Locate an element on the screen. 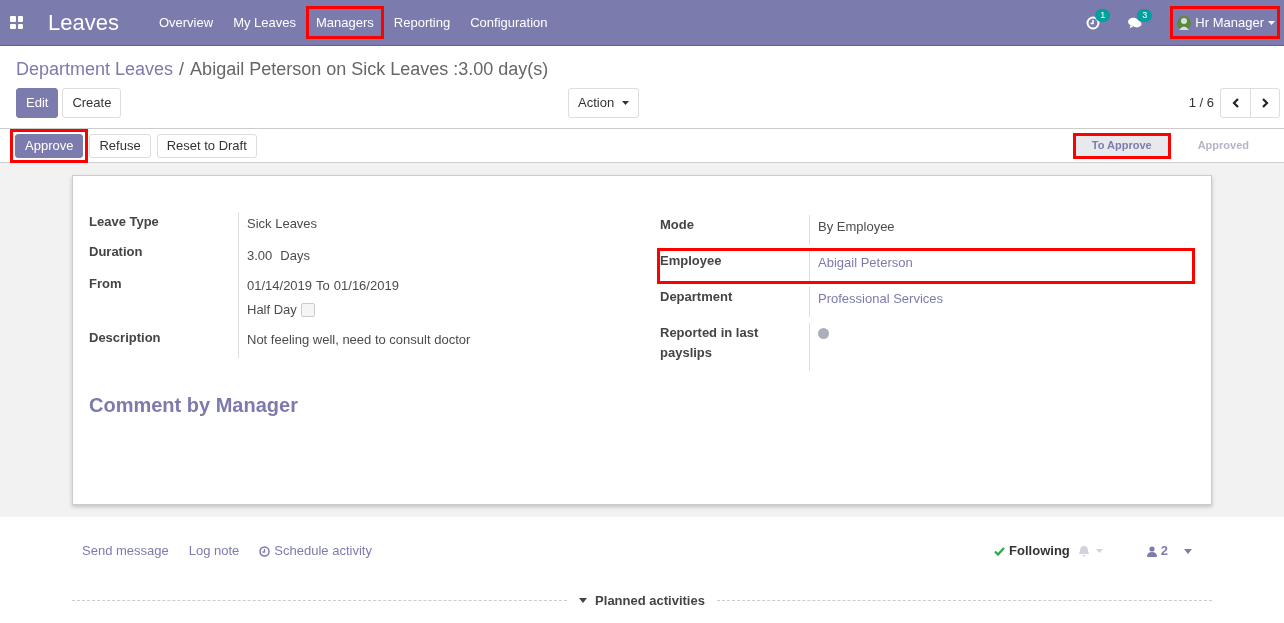  date-value: 01/16/2019 is located at coordinates (366, 286).